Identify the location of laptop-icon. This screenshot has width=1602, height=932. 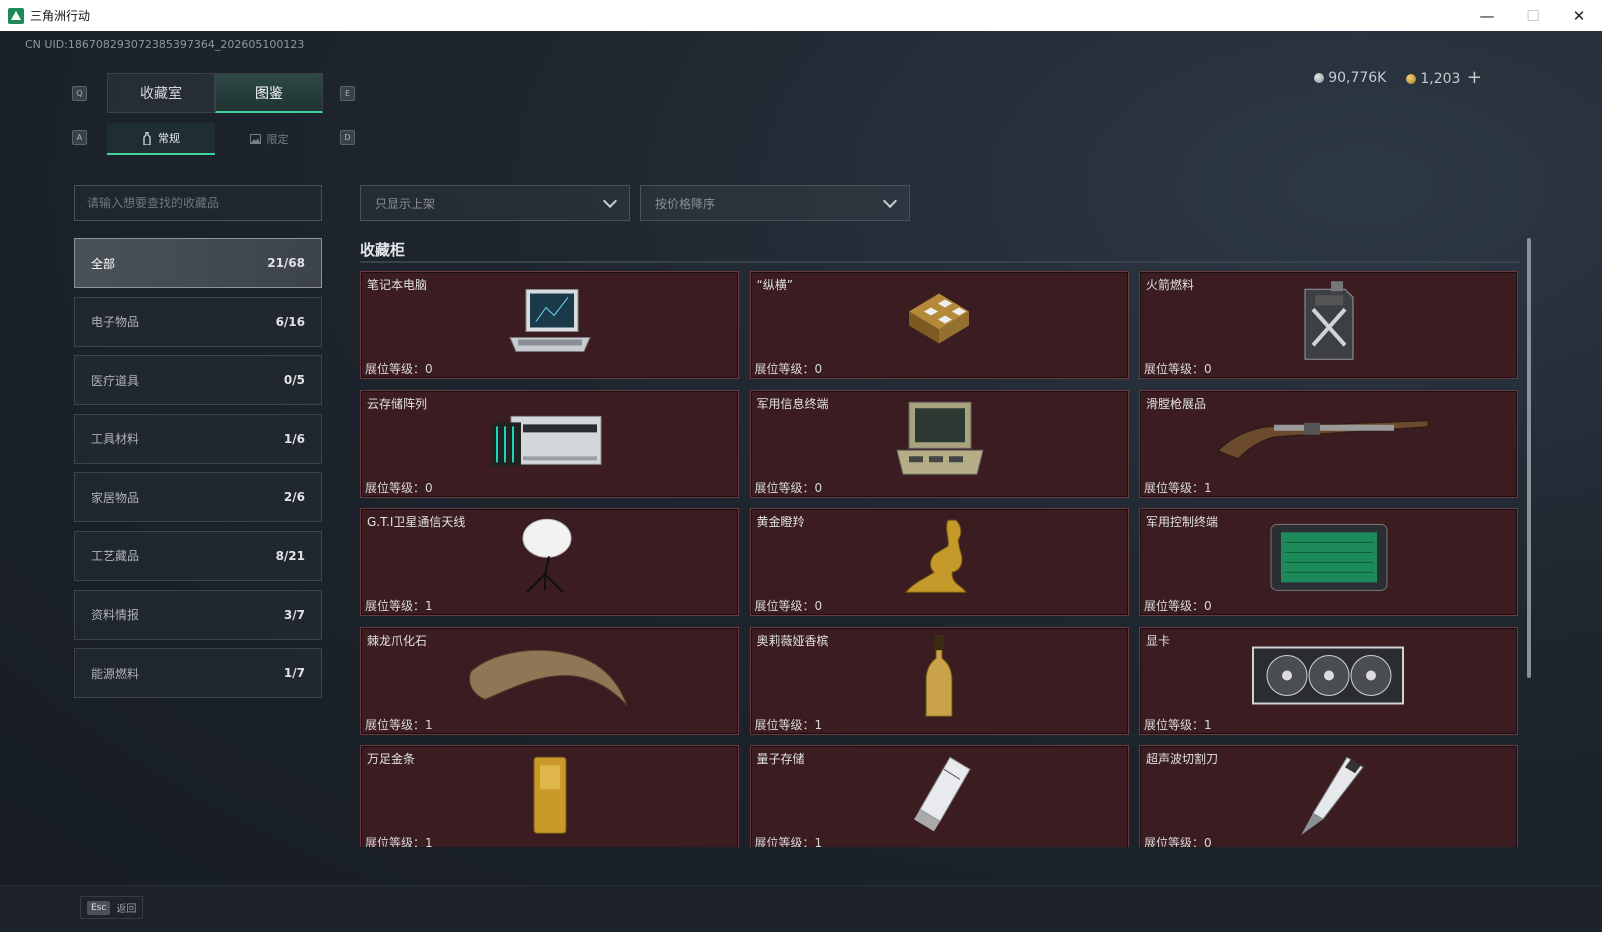
(550, 323).